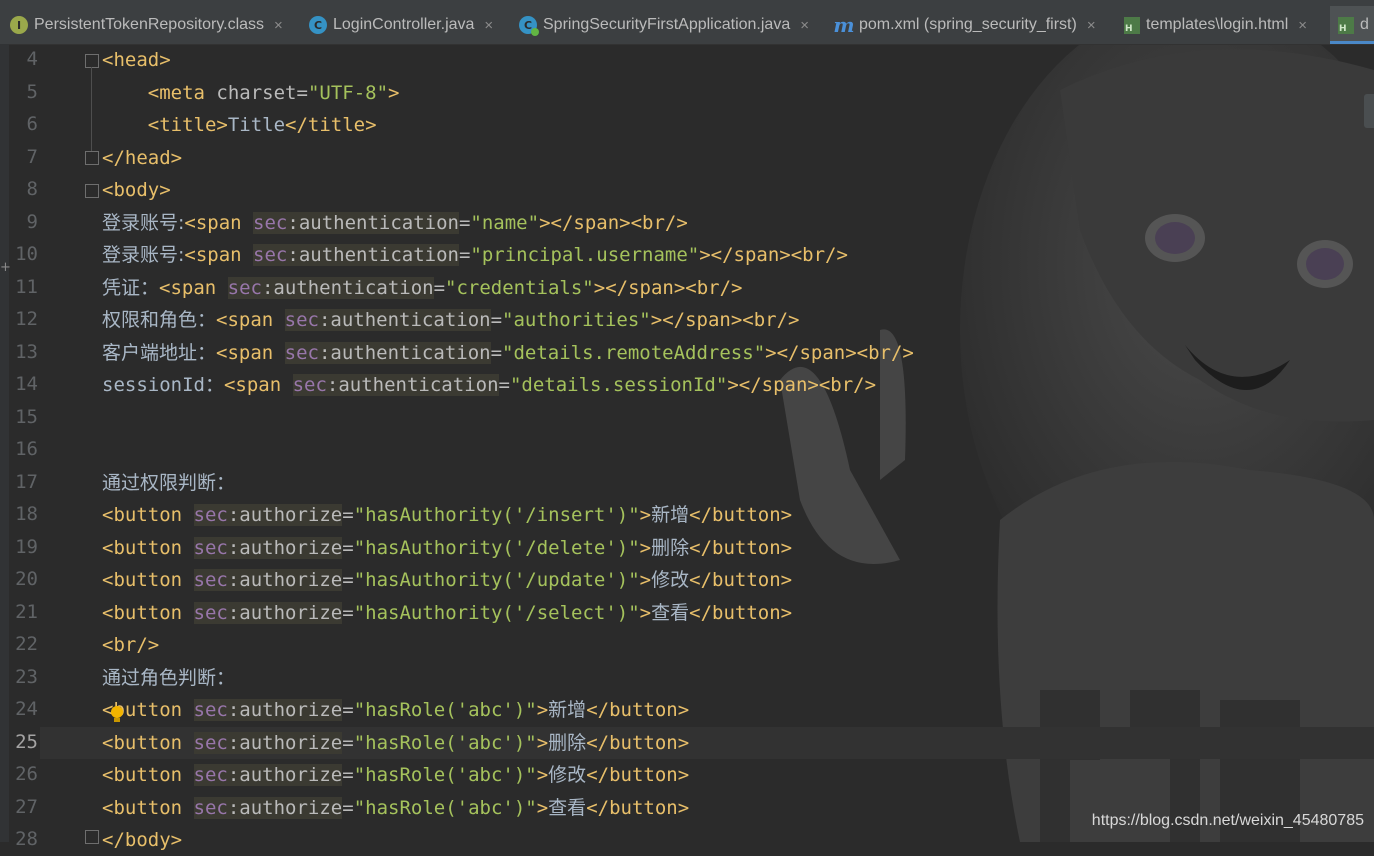 The image size is (1374, 856). I want to click on code-line-17: 通过权限判断：, so click(168, 483).